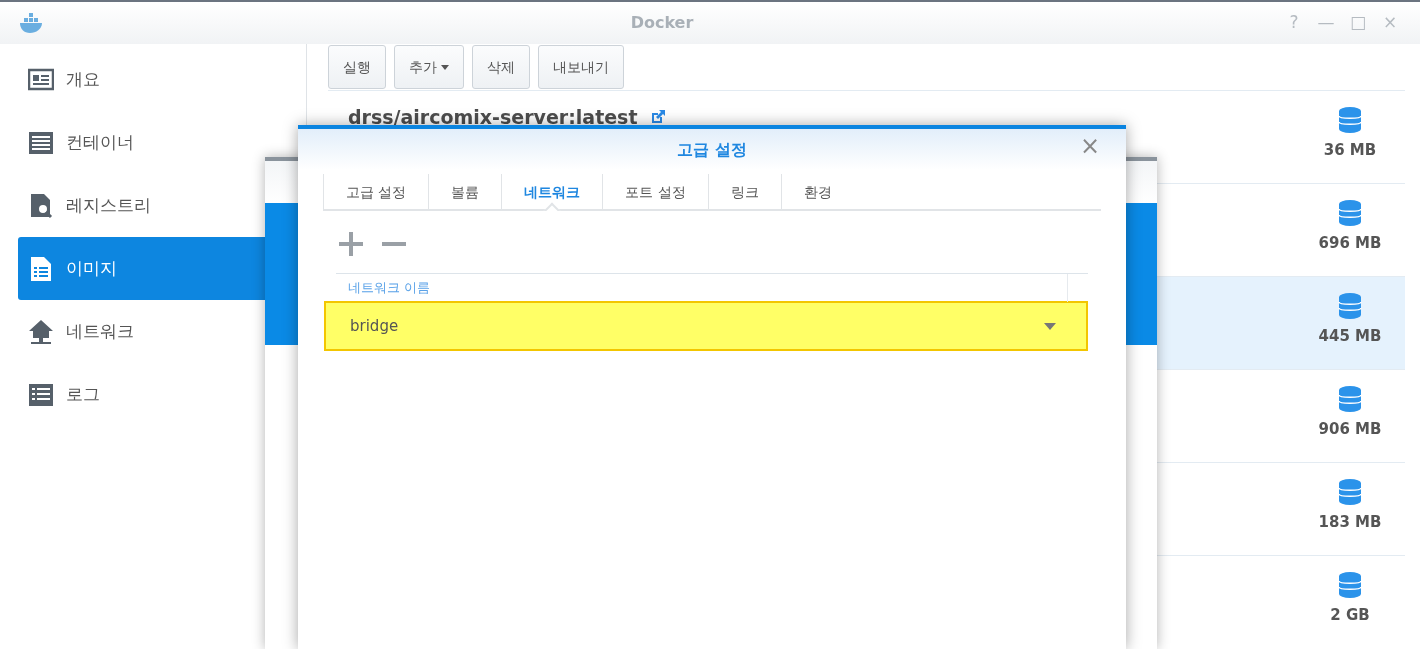 This screenshot has height=649, width=1420. I want to click on image-size: 906 MB, so click(1350, 429).